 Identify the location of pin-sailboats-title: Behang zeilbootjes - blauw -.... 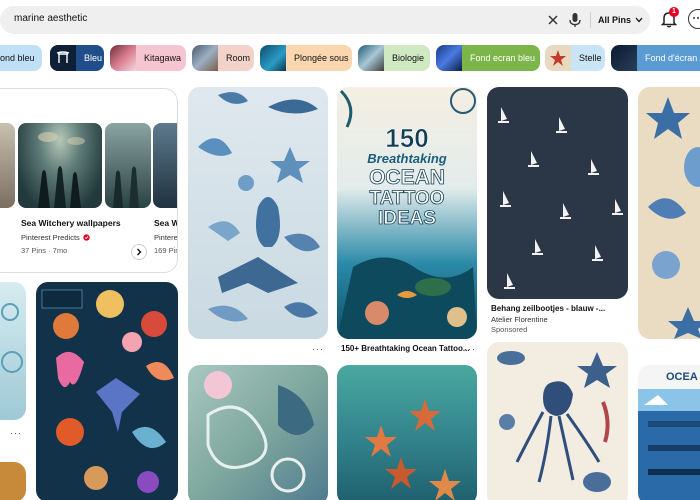
(548, 308).